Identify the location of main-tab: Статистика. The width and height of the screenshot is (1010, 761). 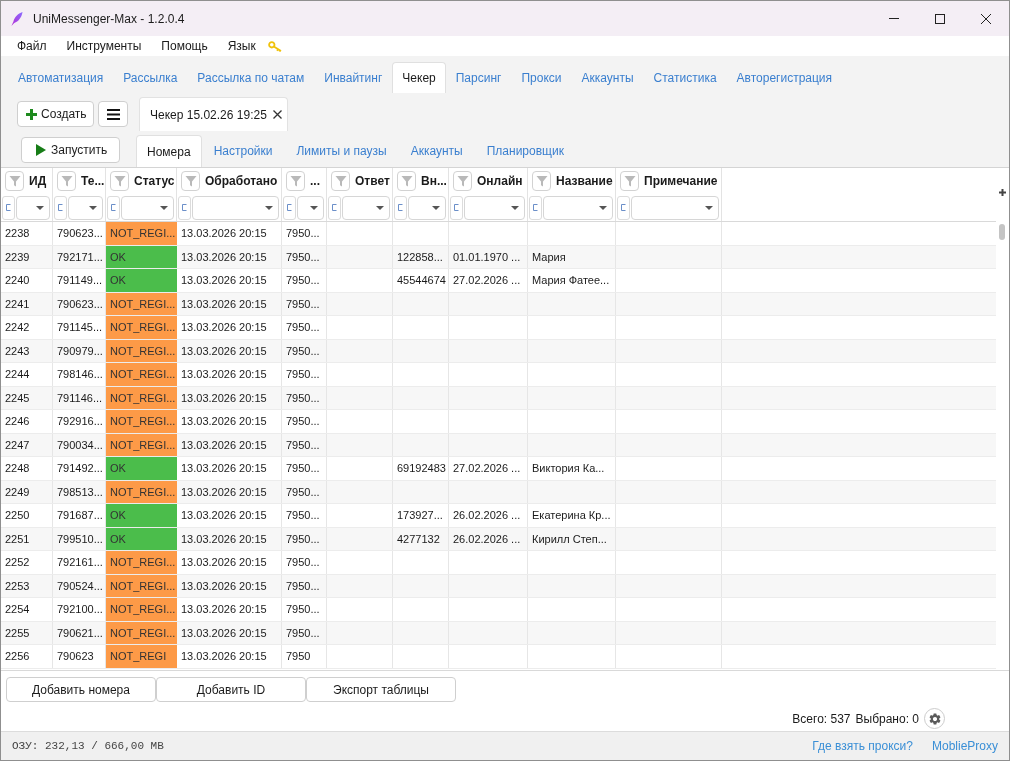
(685, 77).